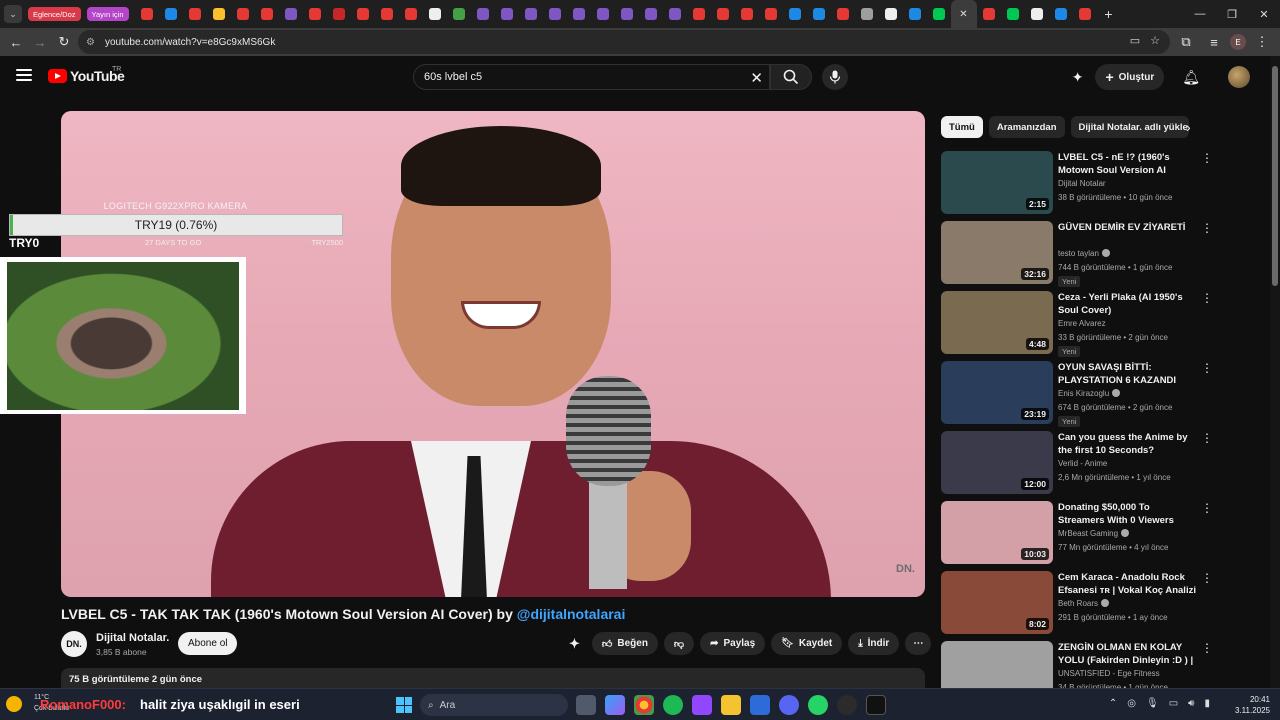 This screenshot has width=1280, height=720. What do you see at coordinates (1275, 176) in the screenshot?
I see `scrollbar-thumb` at bounding box center [1275, 176].